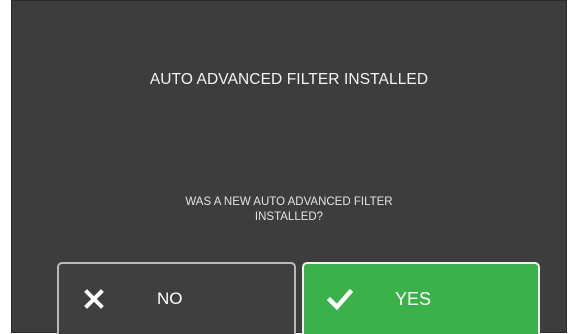  What do you see at coordinates (170, 298) in the screenshot?
I see `no-button-label: NO` at bounding box center [170, 298].